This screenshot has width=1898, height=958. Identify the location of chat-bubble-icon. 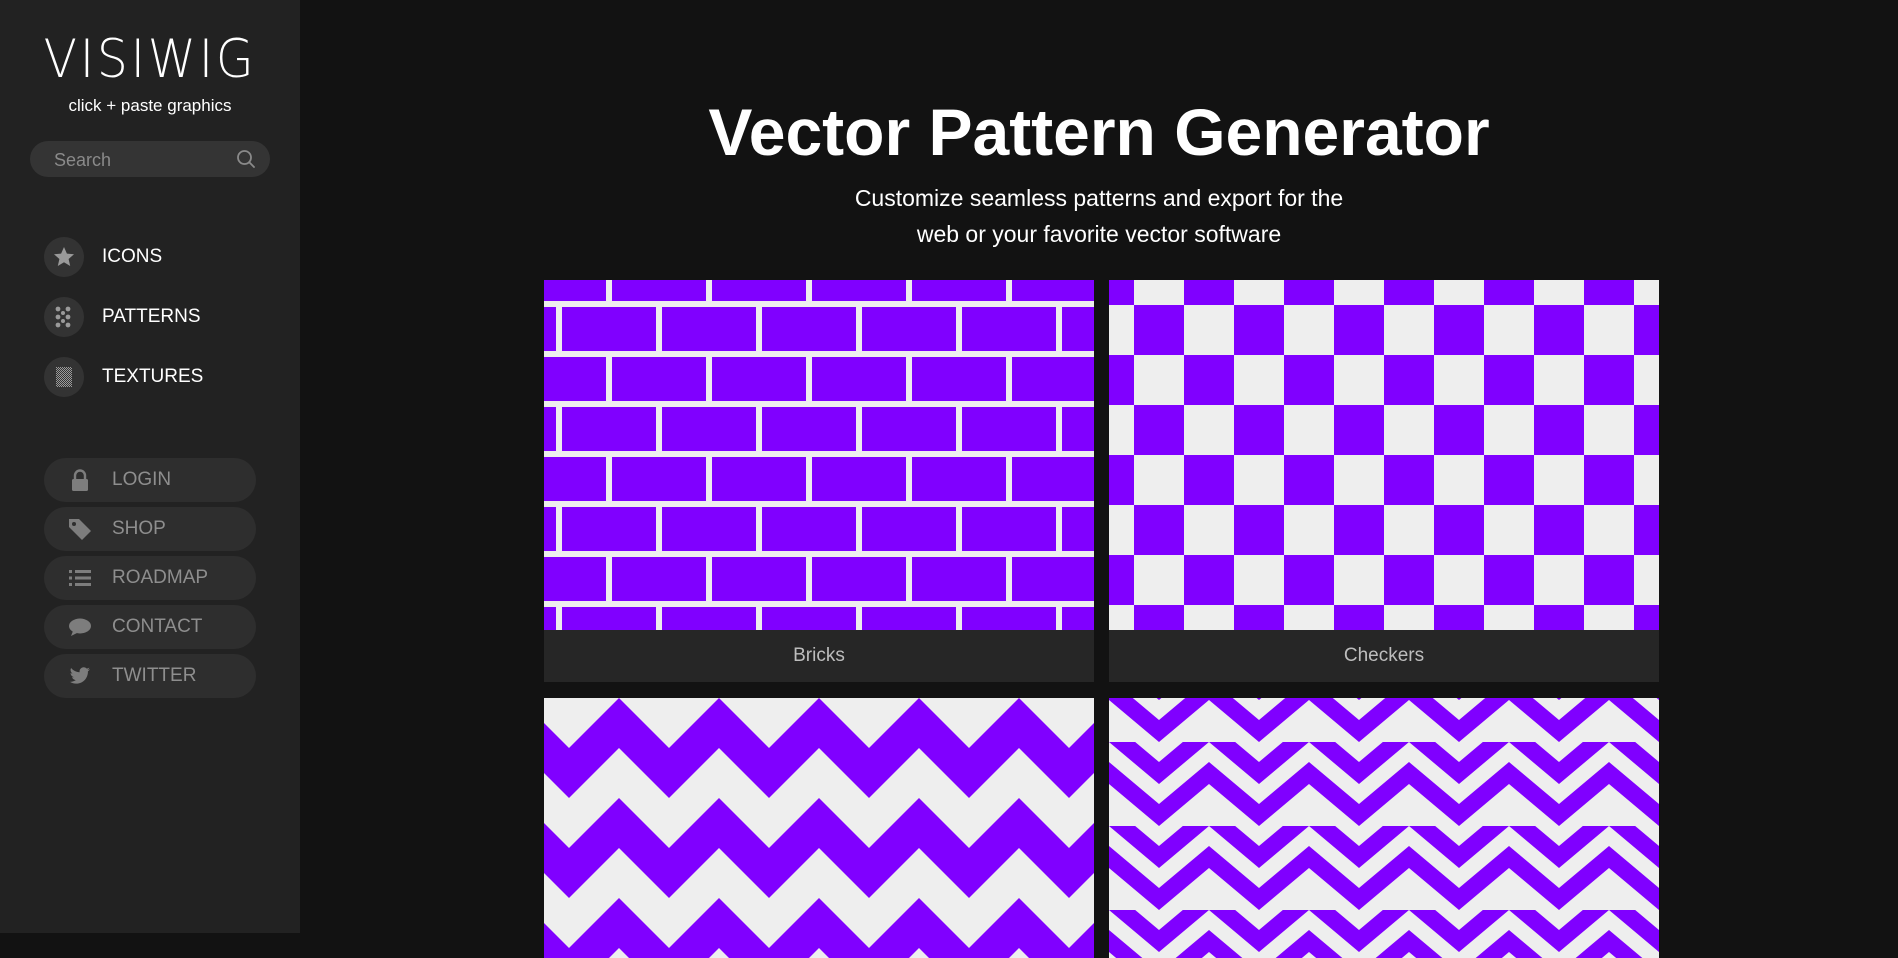
(80, 627).